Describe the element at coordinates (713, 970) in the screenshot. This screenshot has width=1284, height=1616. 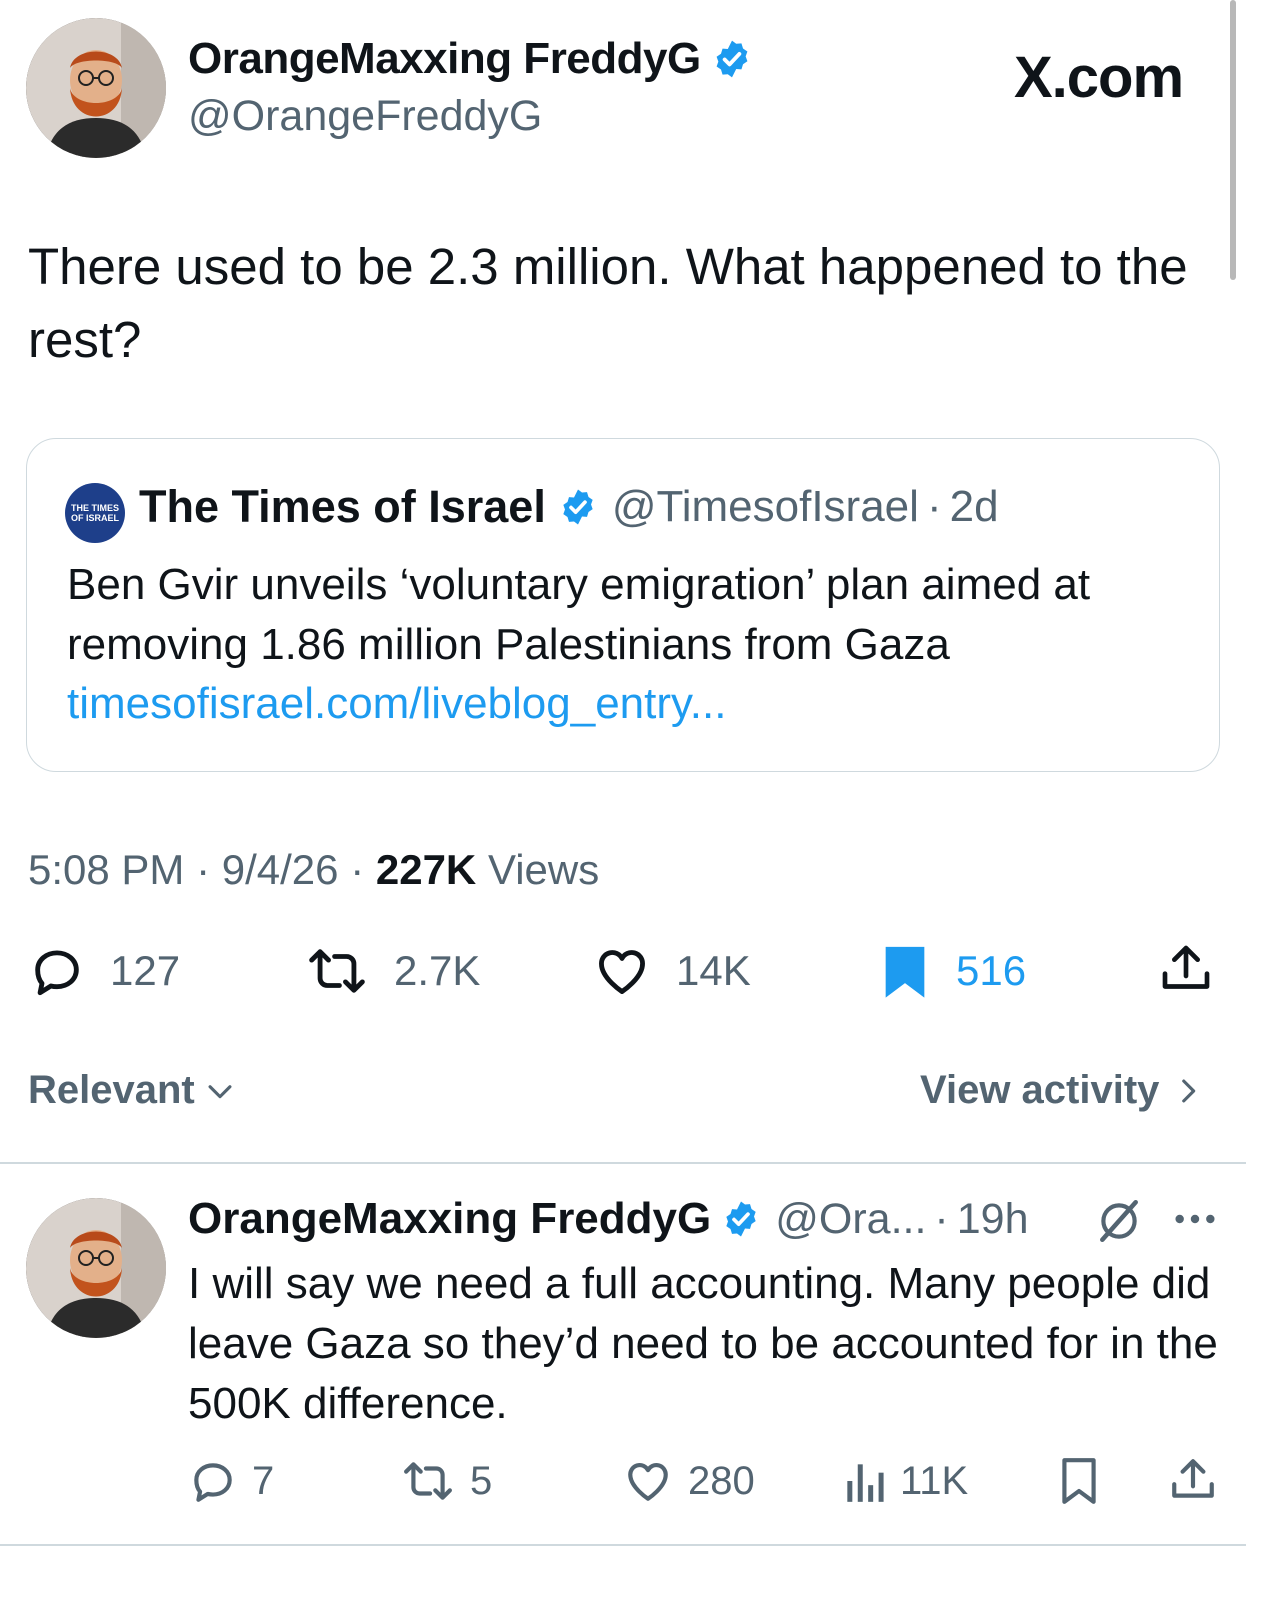
I see `like-count: 14K` at that location.